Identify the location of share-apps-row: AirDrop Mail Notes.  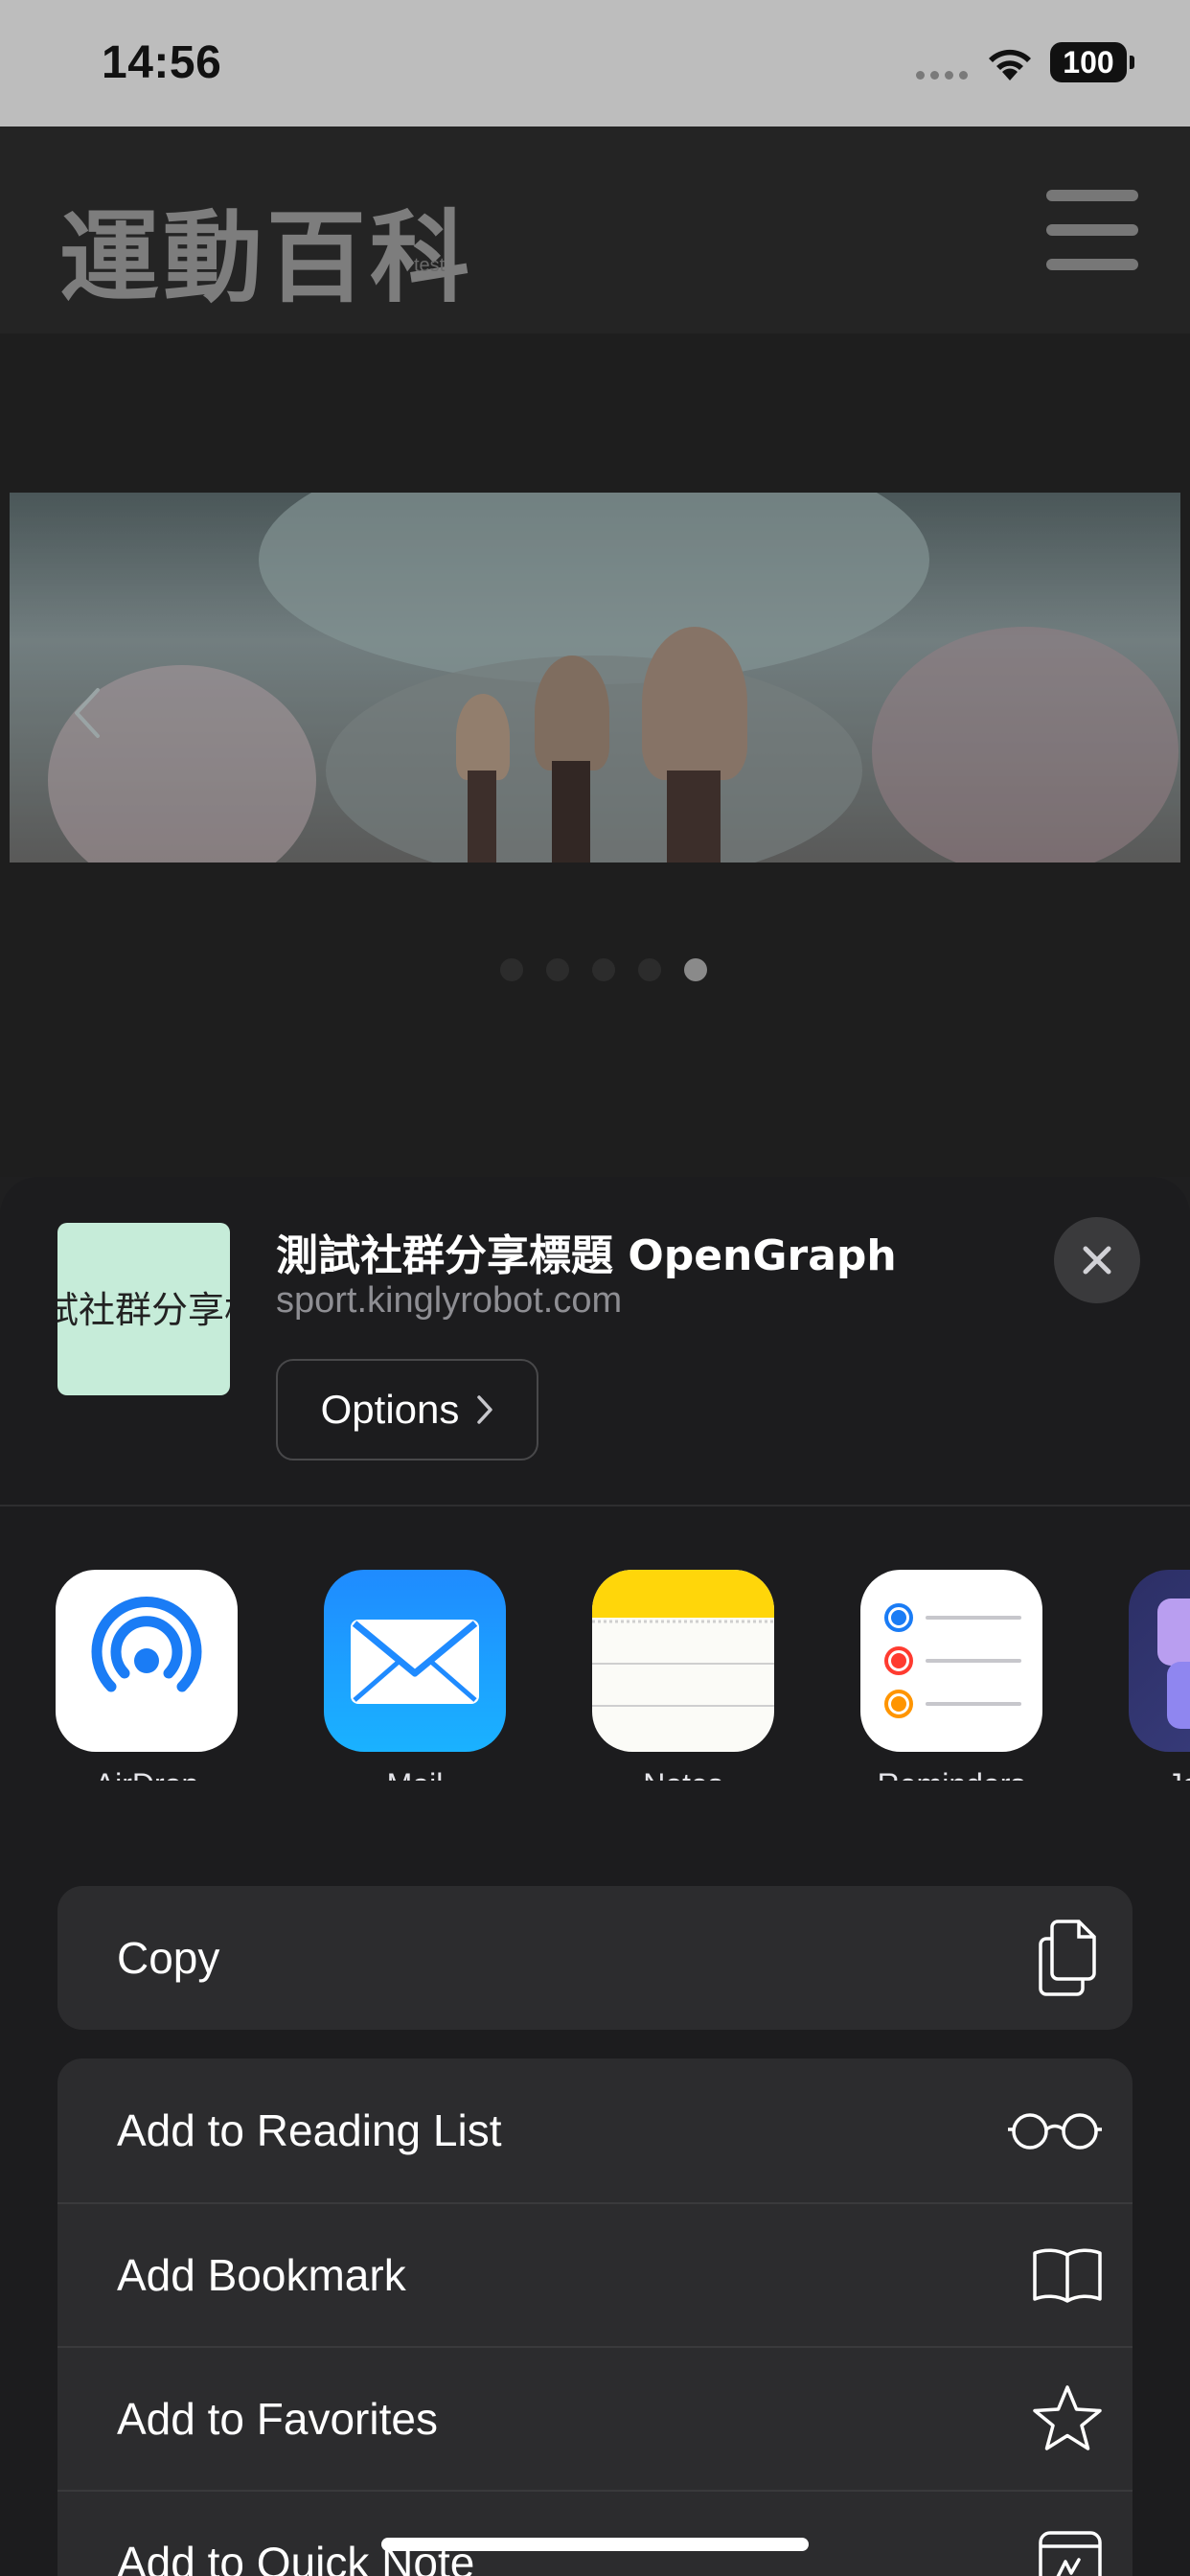
(595, 1675).